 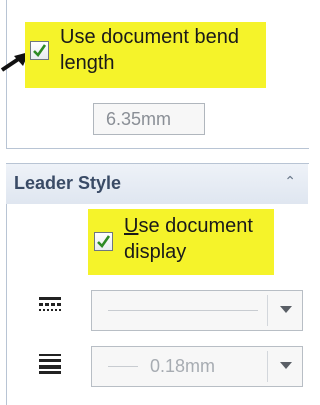 What do you see at coordinates (183, 366) in the screenshot?
I see `line-thickness-value: 0.18mm` at bounding box center [183, 366].